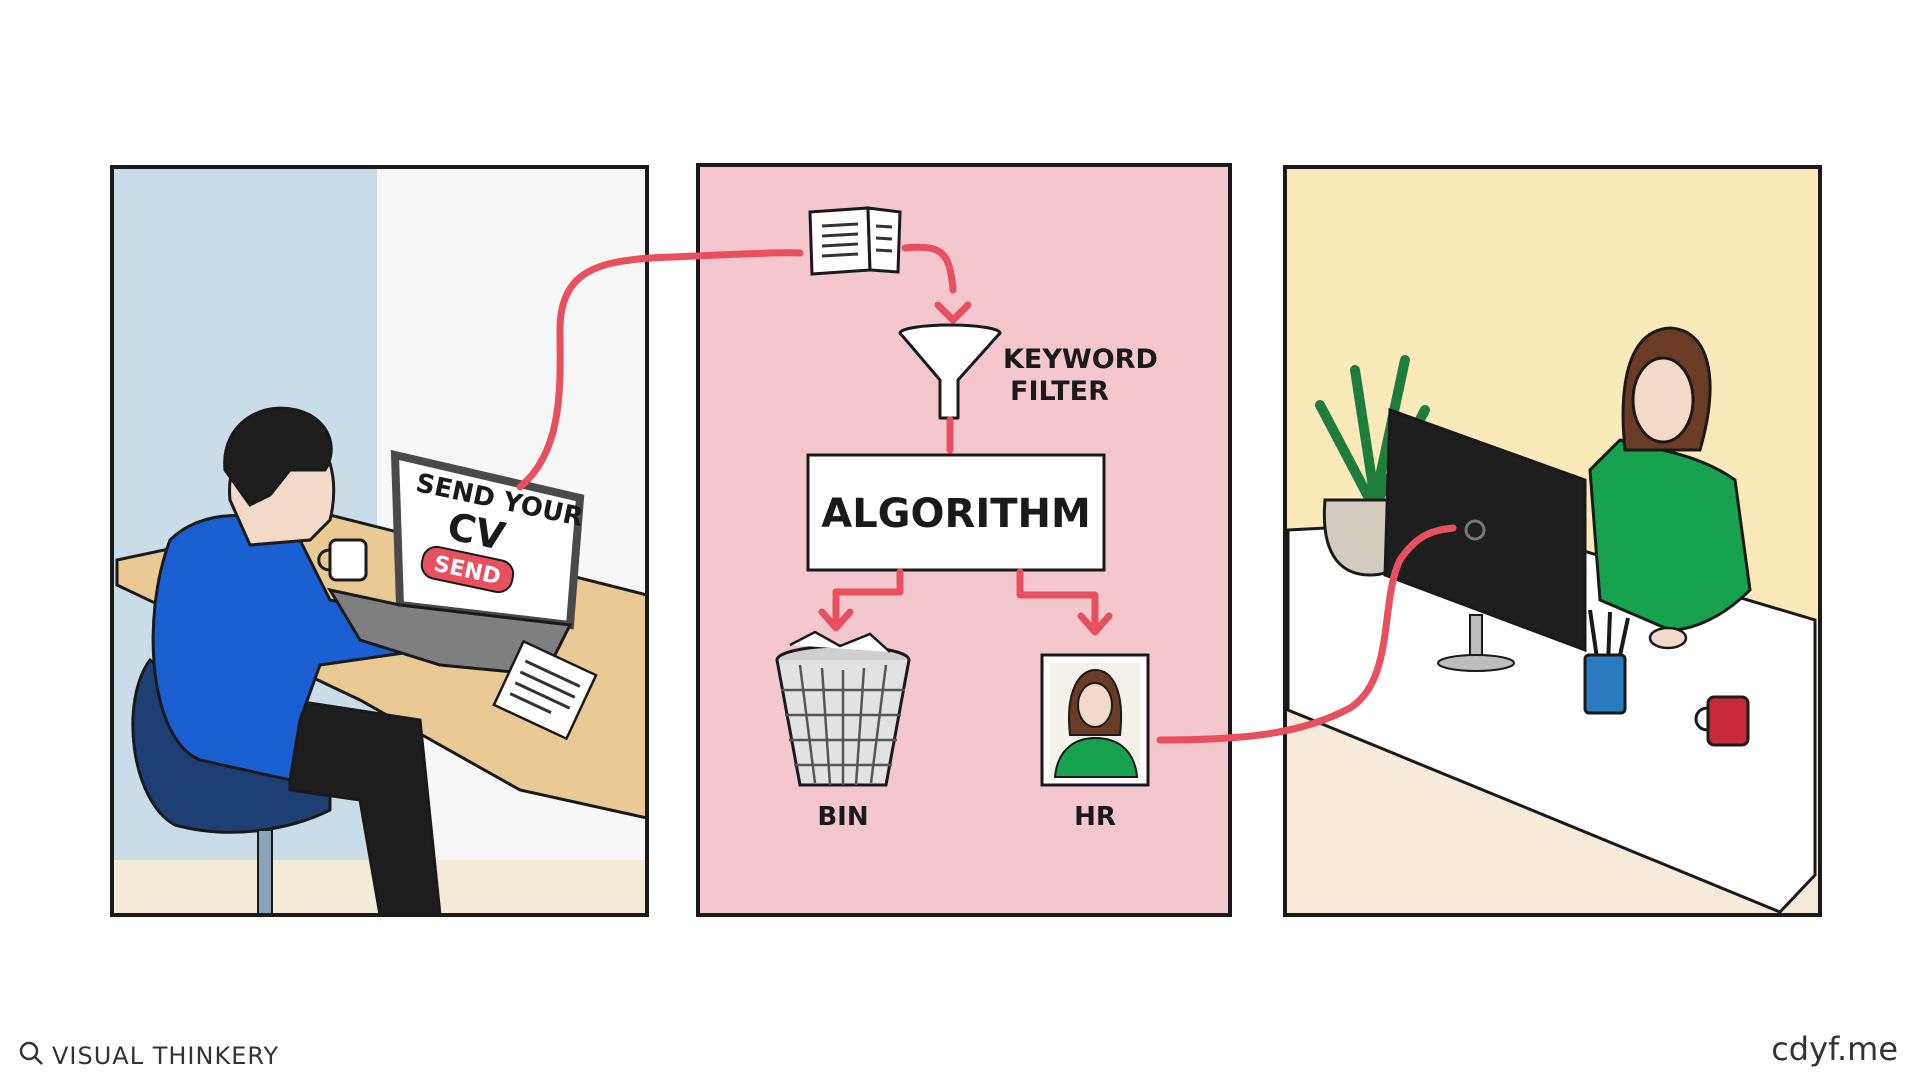  What do you see at coordinates (166, 1056) in the screenshot?
I see `credit-left-text: VISUAL THINKERY` at bounding box center [166, 1056].